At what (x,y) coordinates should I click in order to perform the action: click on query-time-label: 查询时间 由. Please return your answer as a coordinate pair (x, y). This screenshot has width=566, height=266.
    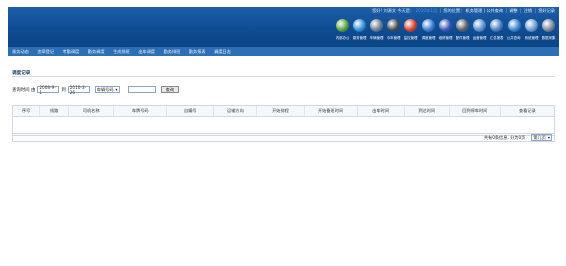
    Looking at the image, I should click on (24, 90).